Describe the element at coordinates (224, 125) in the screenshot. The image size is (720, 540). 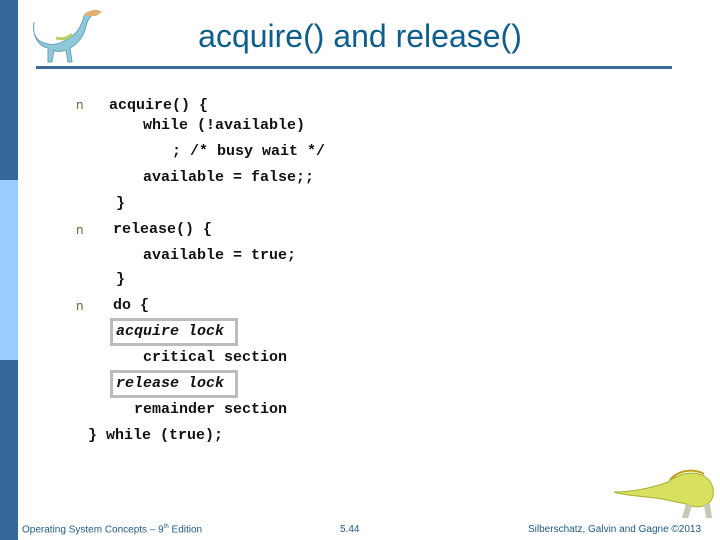
I see `code-line: while (!available)` at that location.